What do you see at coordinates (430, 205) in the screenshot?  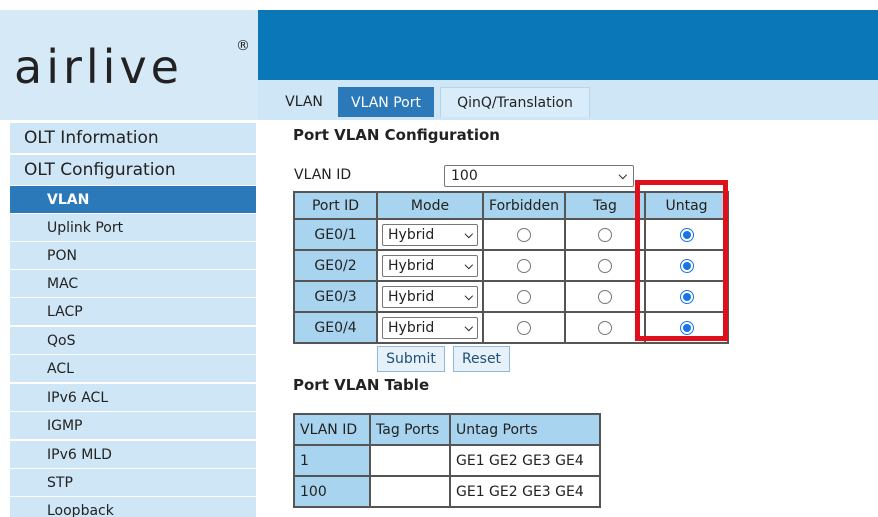 I see `header-mode: Mode` at bounding box center [430, 205].